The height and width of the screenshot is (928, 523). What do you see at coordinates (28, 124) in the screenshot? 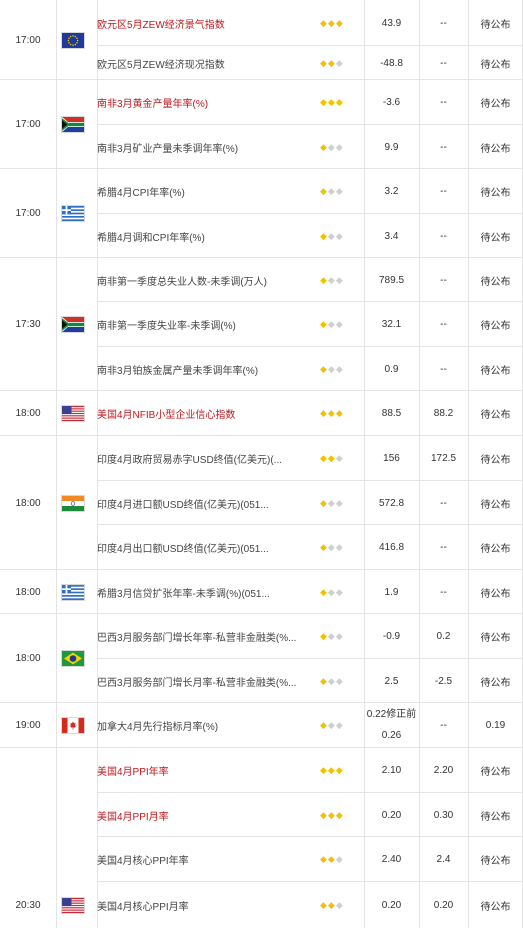
I see `event-time: 17:00` at bounding box center [28, 124].